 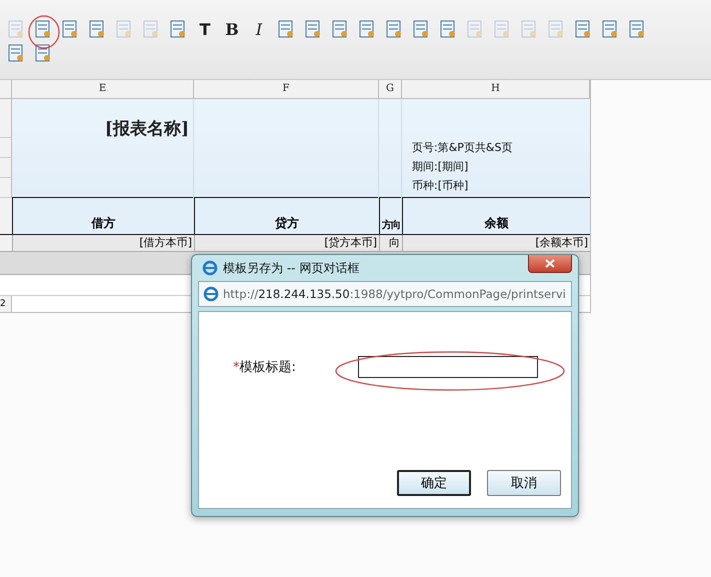 What do you see at coordinates (205, 29) in the screenshot?
I see `format-button: T` at bounding box center [205, 29].